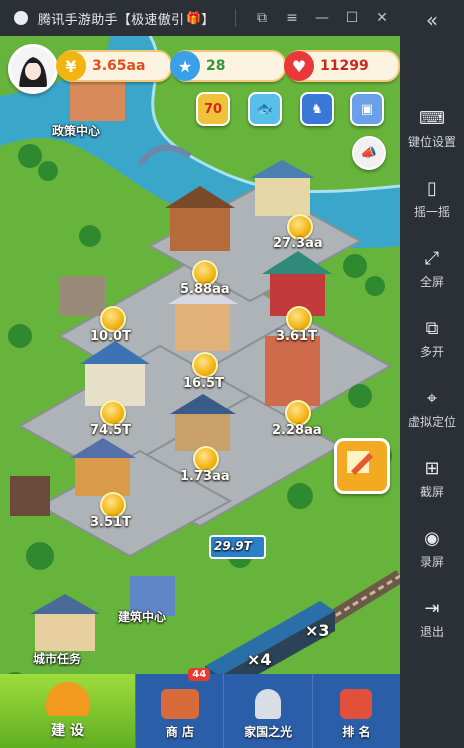 The width and height of the screenshot is (464, 748). What do you see at coordinates (216, 66) in the screenshot?
I see `star-value: 28` at bounding box center [216, 66].